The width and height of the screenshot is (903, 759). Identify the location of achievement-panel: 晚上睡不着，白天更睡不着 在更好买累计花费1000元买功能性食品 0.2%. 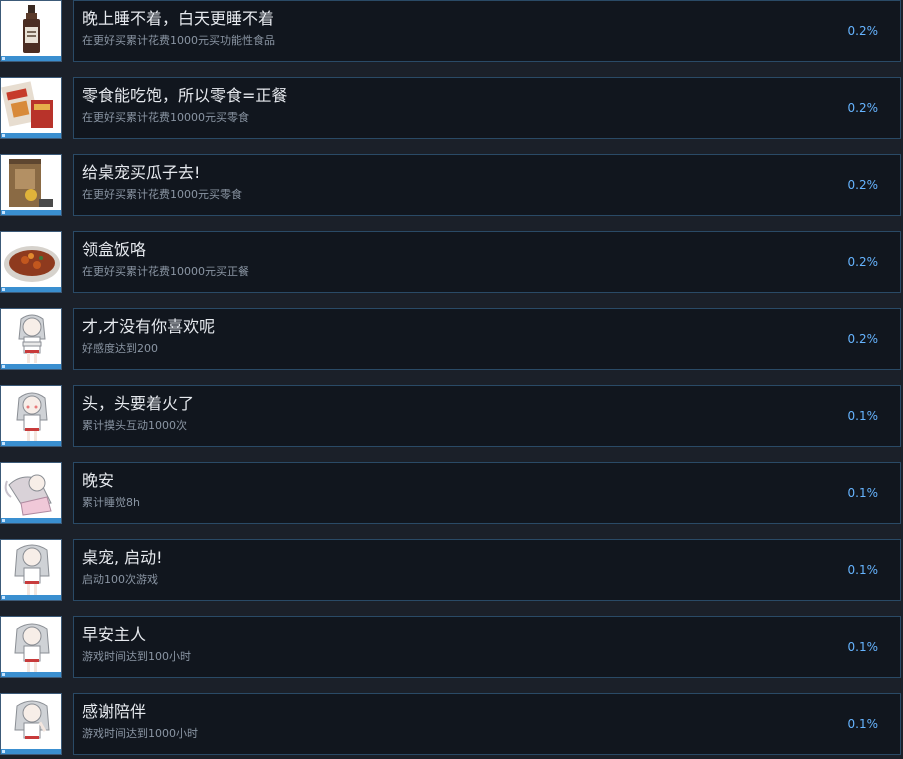
(487, 31).